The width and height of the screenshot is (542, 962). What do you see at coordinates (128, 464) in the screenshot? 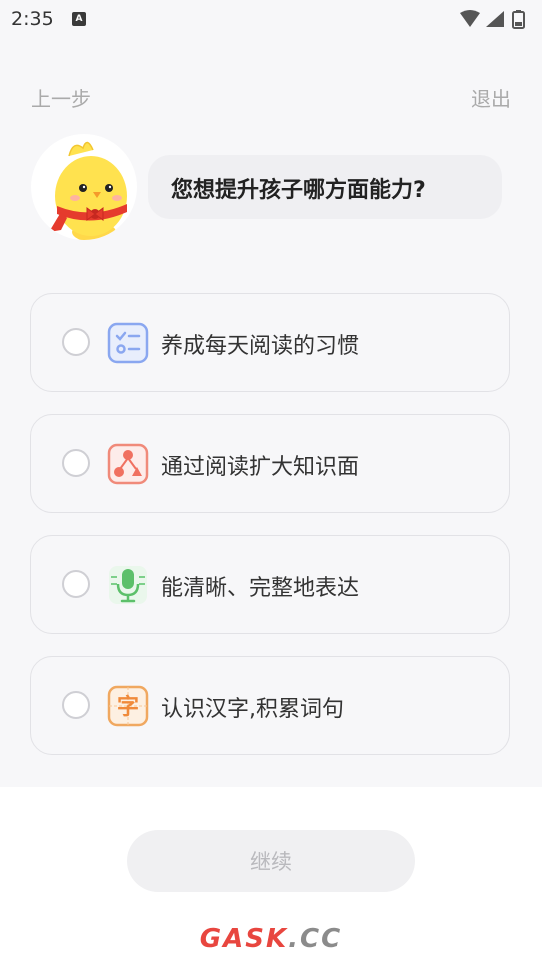
I see `knowledge-graph-icon` at bounding box center [128, 464].